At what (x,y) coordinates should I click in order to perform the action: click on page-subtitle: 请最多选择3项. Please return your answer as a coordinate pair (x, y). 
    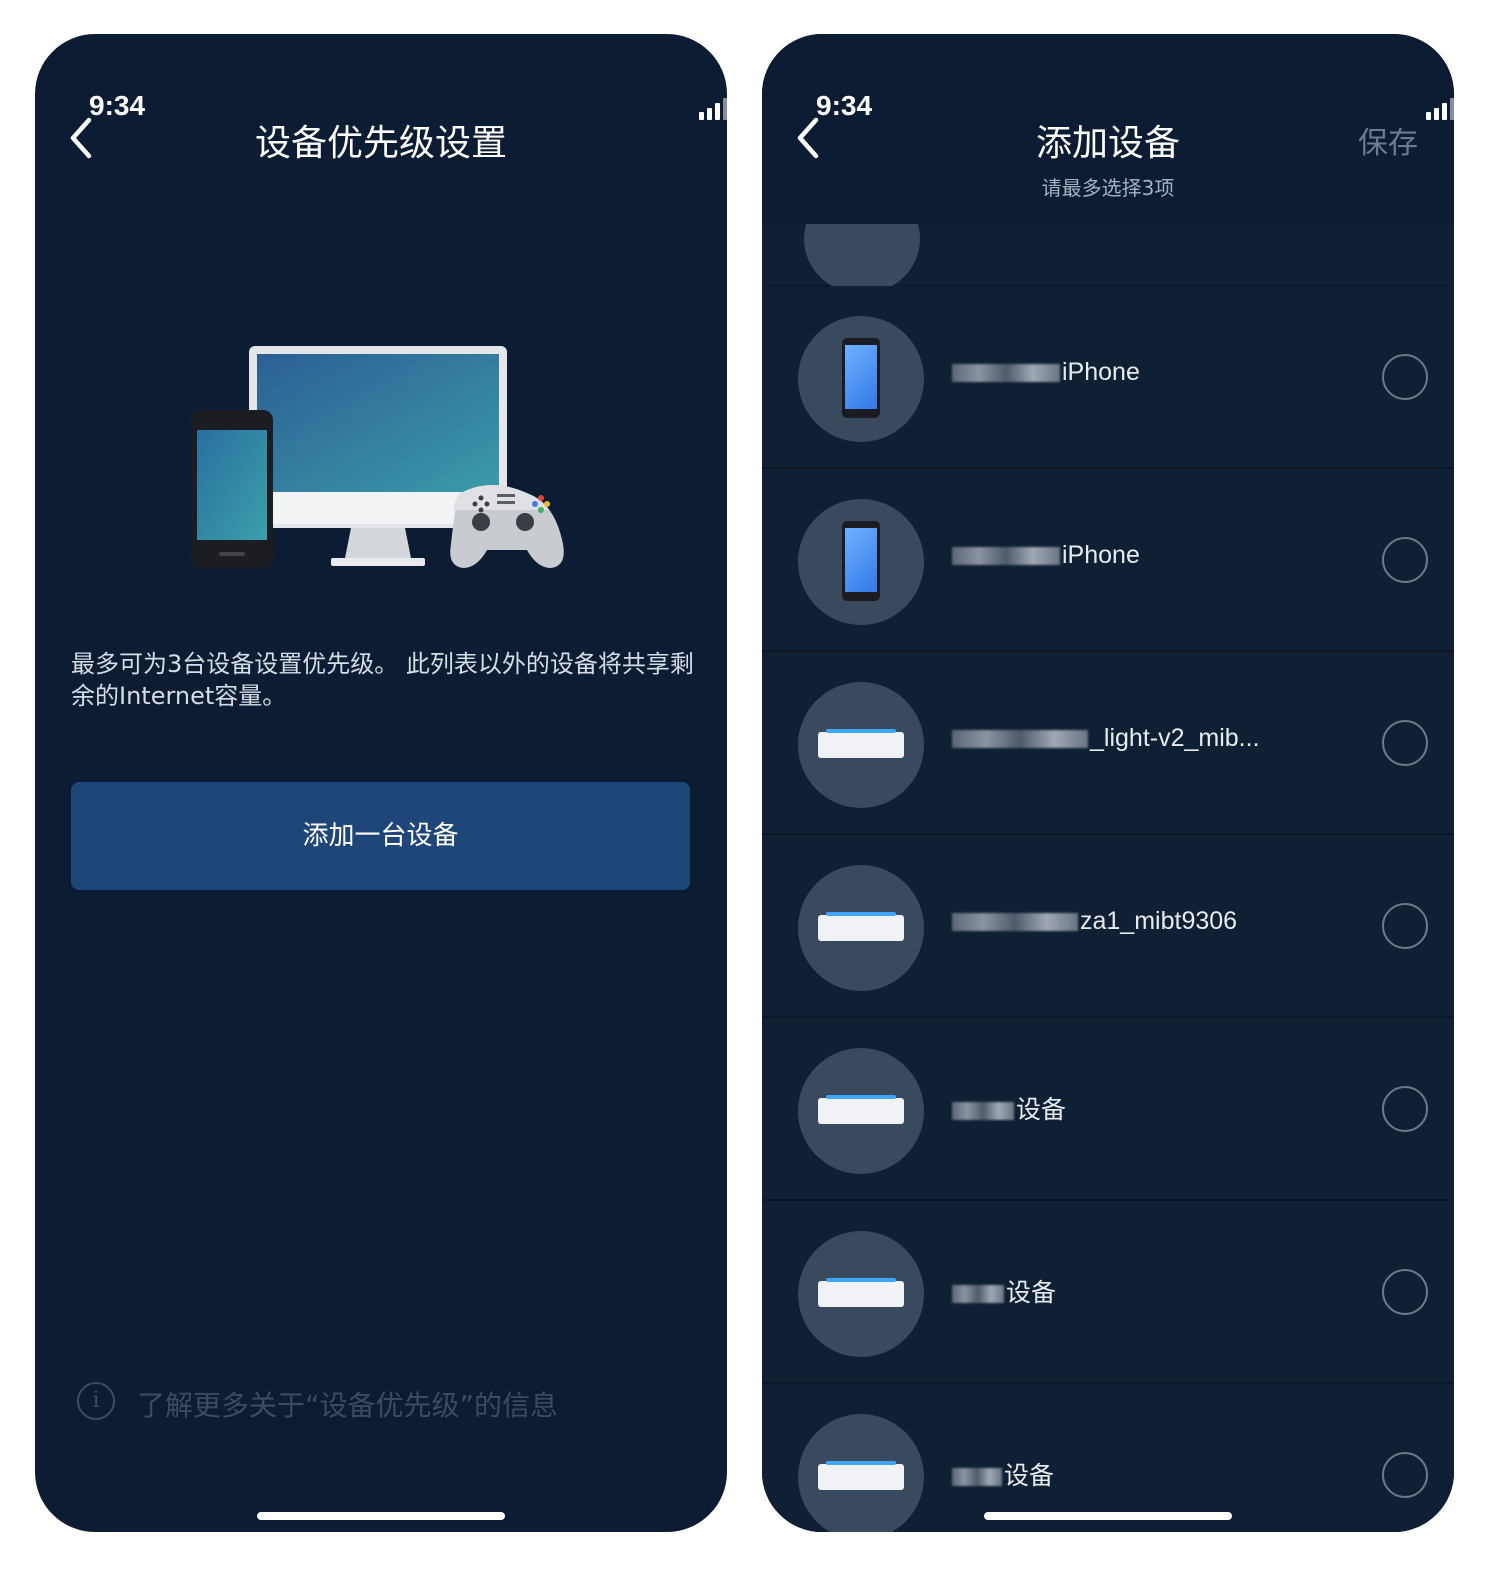
    Looking at the image, I should click on (1108, 188).